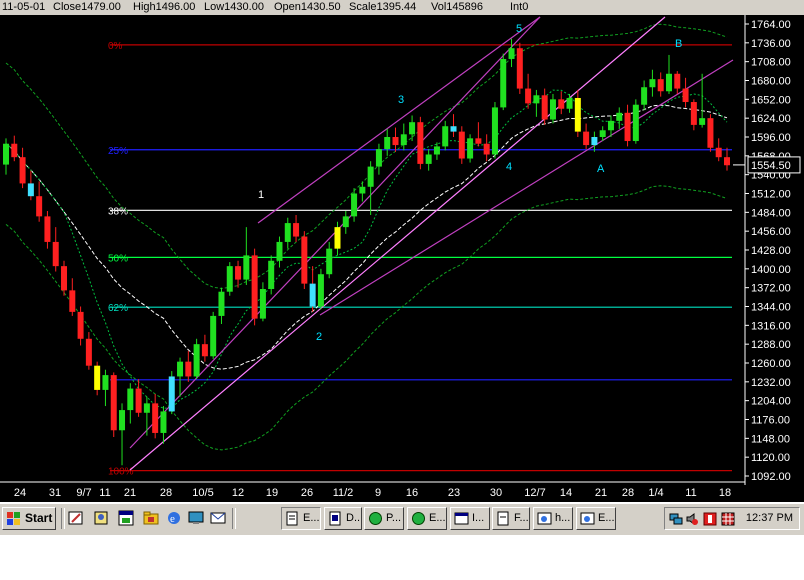 The height and width of the screenshot is (580, 804). Describe the element at coordinates (769, 518) in the screenshot. I see `clock: 12:37 PM` at that location.